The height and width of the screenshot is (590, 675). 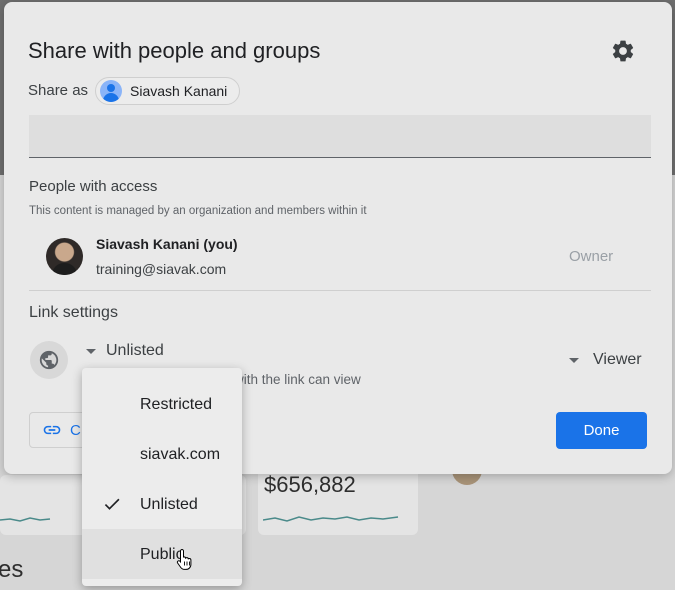 What do you see at coordinates (169, 504) in the screenshot?
I see `menu-item-label: Unlisted` at bounding box center [169, 504].